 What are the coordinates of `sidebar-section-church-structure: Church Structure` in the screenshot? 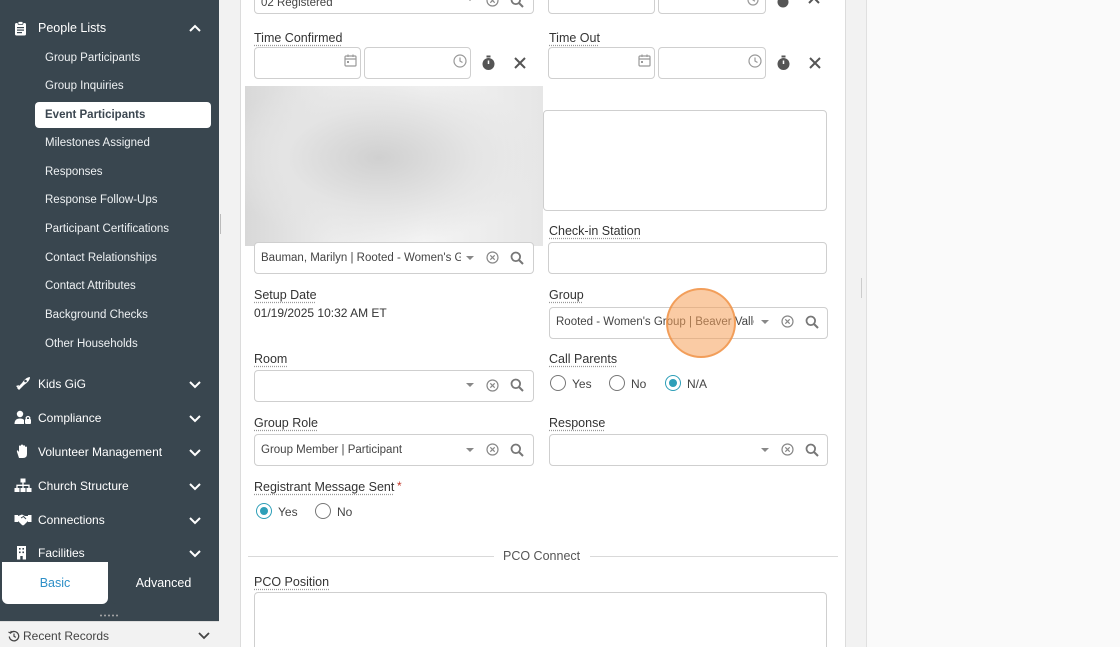 It's located at (109, 486).